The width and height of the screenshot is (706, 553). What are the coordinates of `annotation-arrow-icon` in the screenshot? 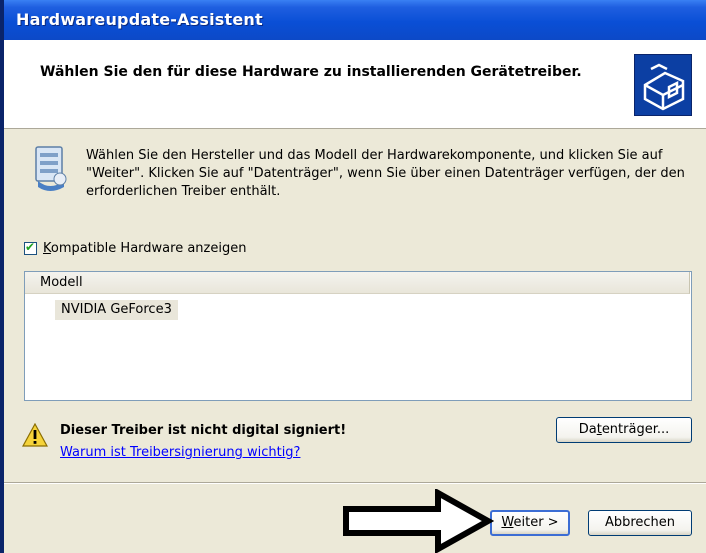 It's located at (418, 521).